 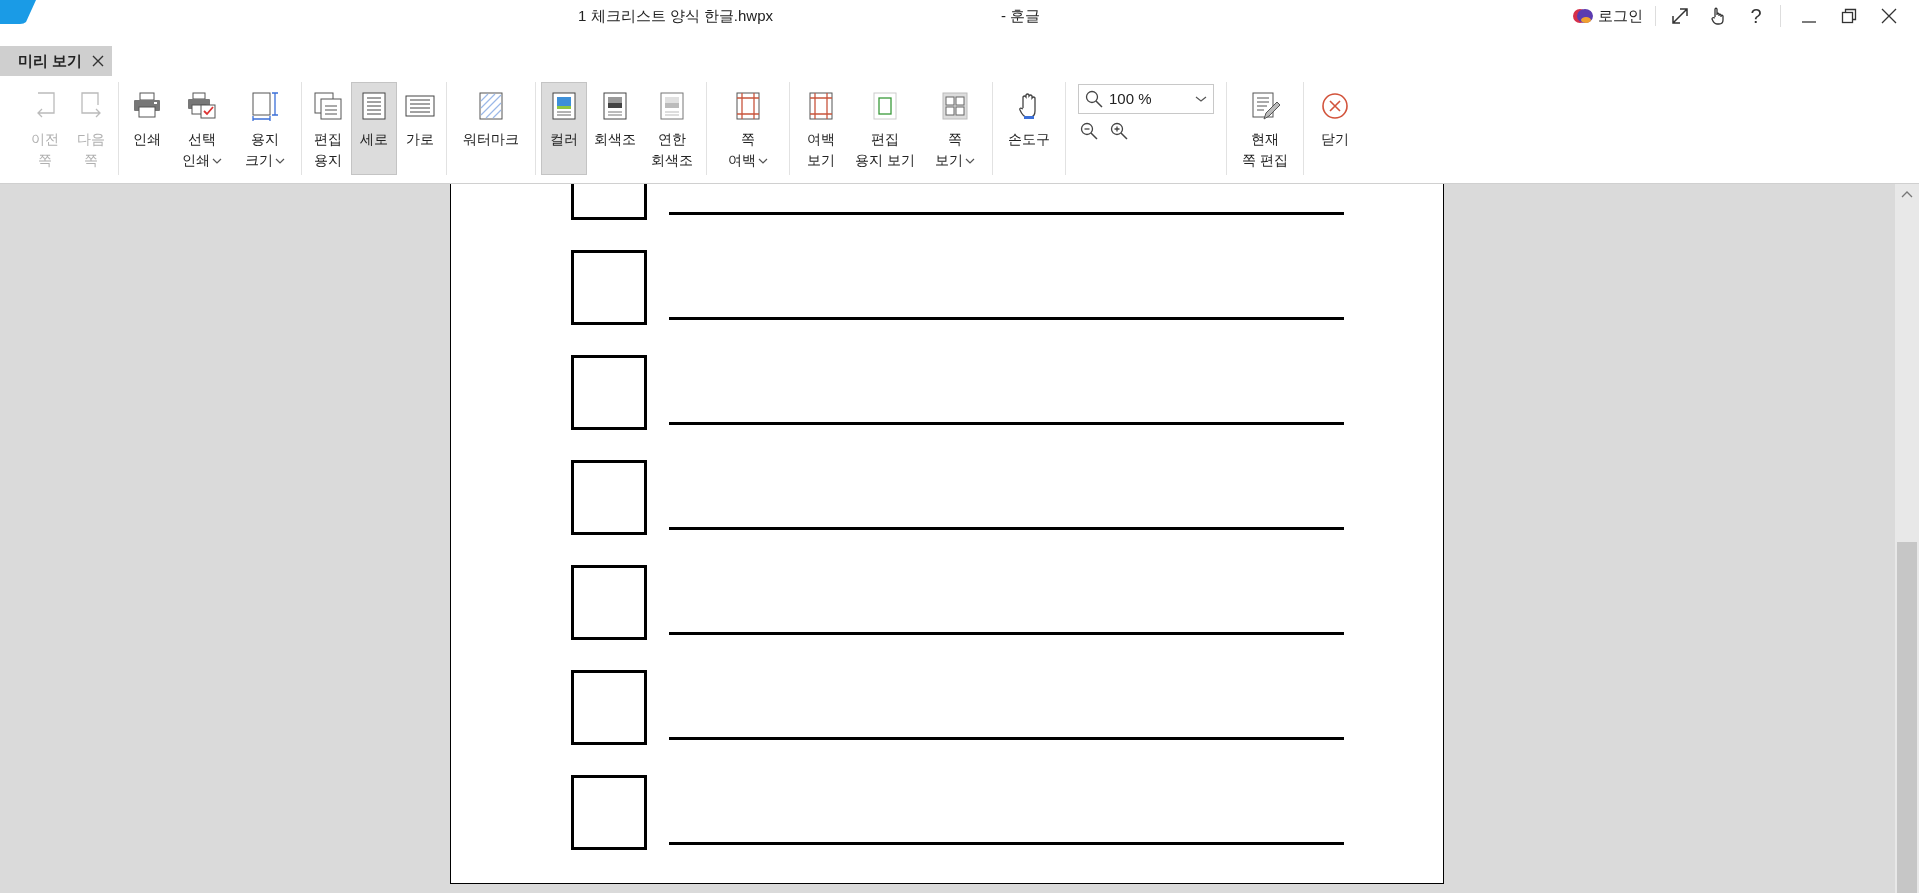 I want to click on expand-icon, so click(x=1680, y=16).